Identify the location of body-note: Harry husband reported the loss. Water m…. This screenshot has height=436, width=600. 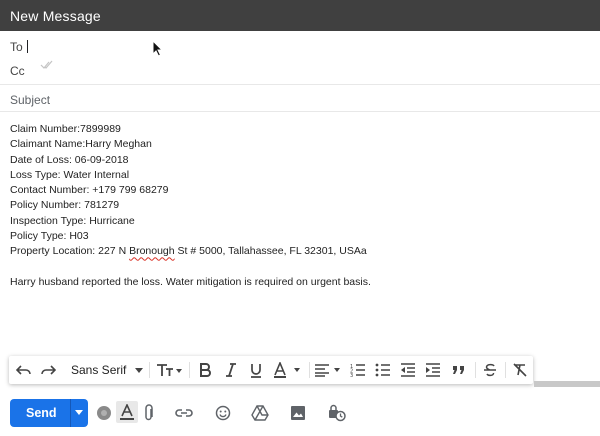
(190, 281).